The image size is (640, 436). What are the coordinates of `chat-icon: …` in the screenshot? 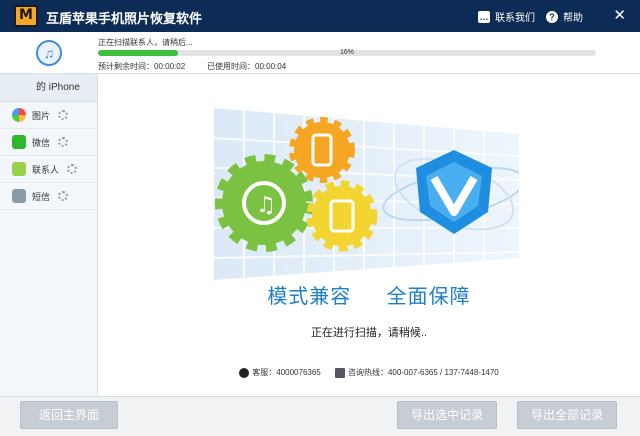 It's located at (484, 16).